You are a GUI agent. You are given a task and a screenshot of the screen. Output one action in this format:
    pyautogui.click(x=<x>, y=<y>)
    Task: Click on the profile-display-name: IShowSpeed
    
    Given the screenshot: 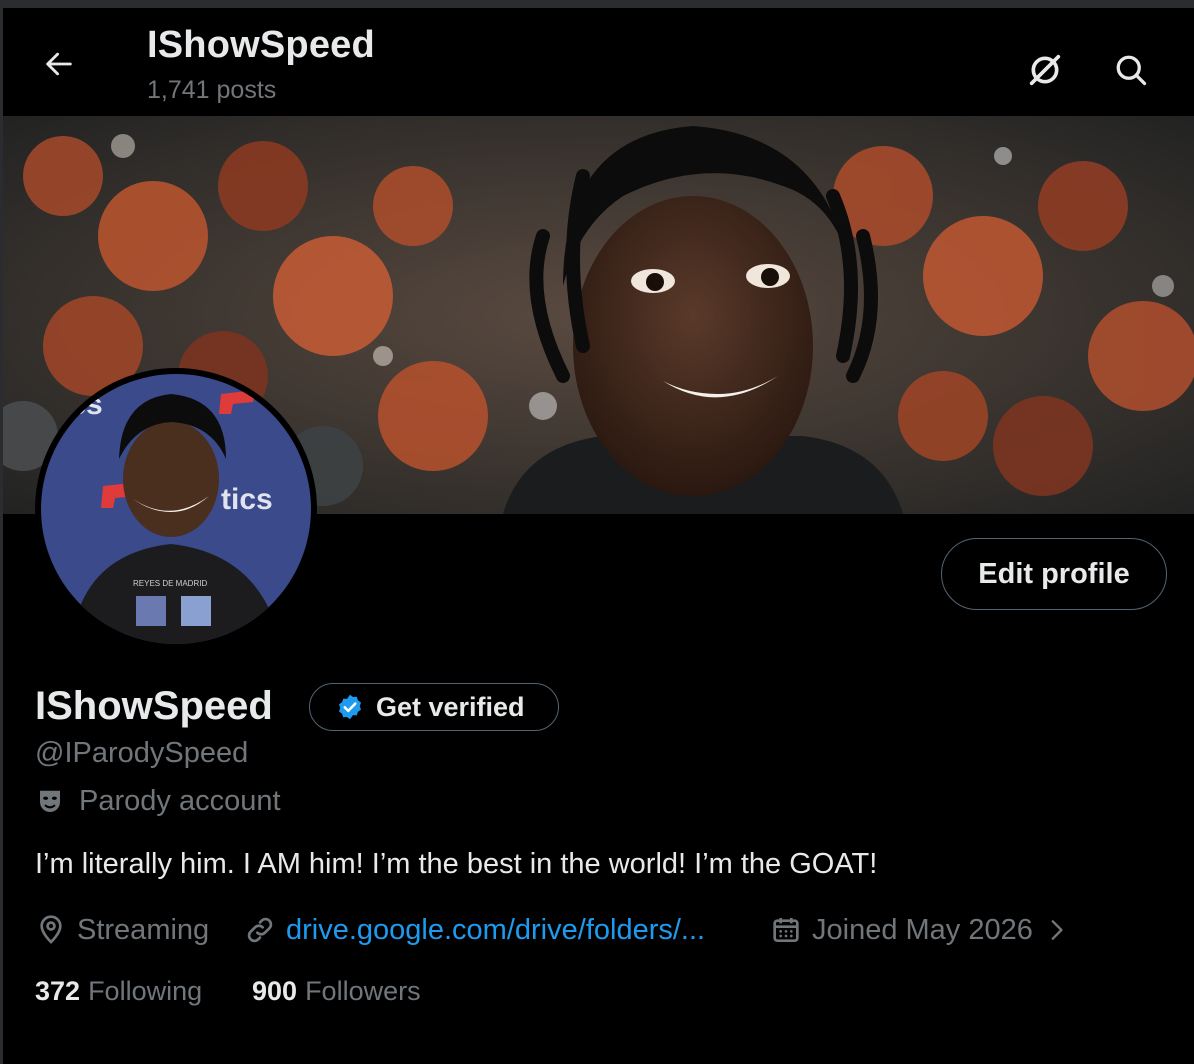 What is the action you would take?
    pyautogui.click(x=154, y=706)
    